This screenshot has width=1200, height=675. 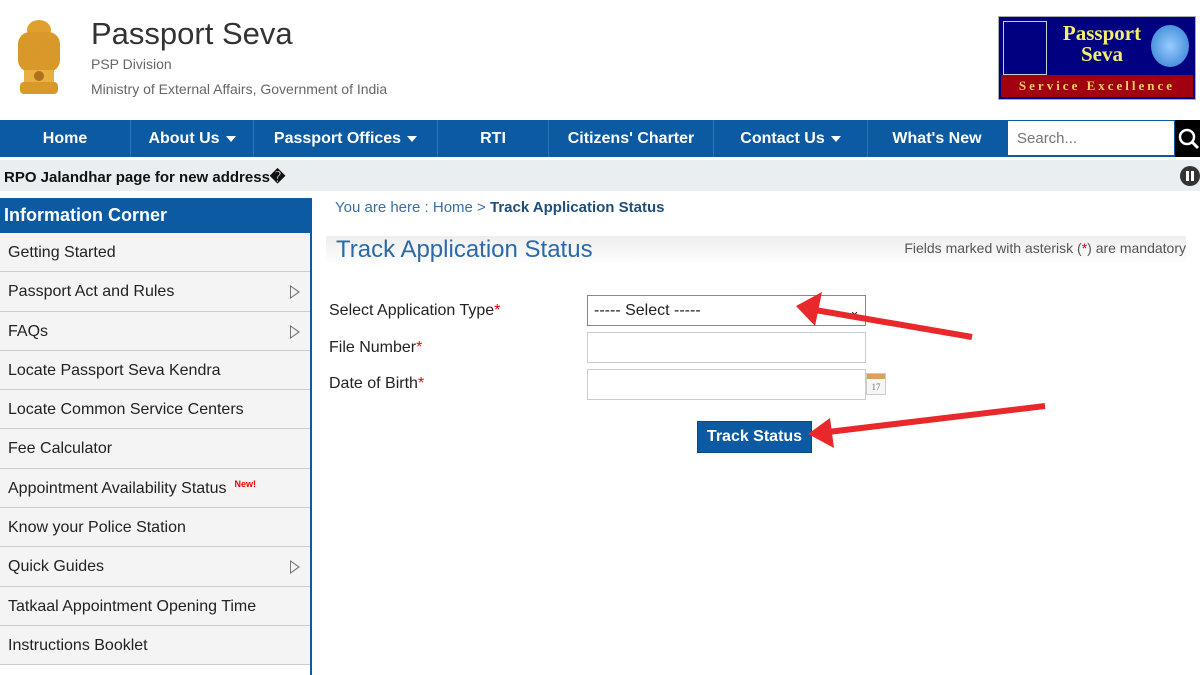 What do you see at coordinates (600, 175) in the screenshot?
I see `news-ticker: RPO Jalandhar page for new address�` at bounding box center [600, 175].